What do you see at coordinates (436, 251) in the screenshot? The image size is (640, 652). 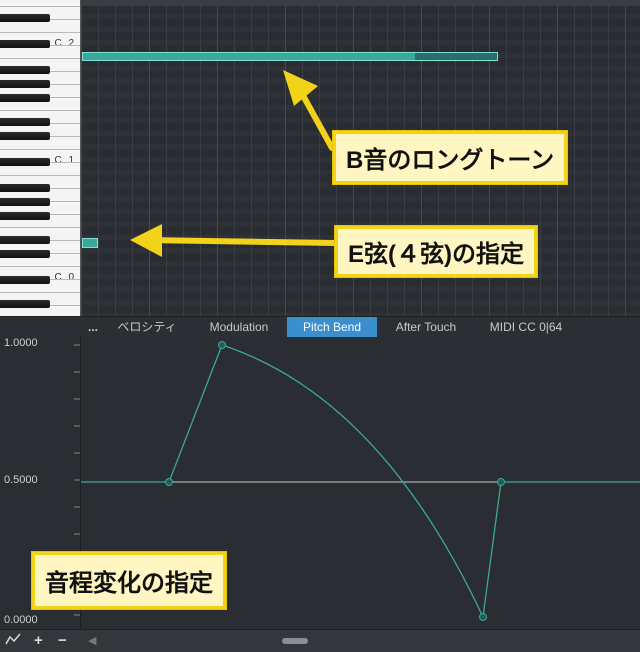 I see `callout-e-string: E弦(４弦)の指定` at bounding box center [436, 251].